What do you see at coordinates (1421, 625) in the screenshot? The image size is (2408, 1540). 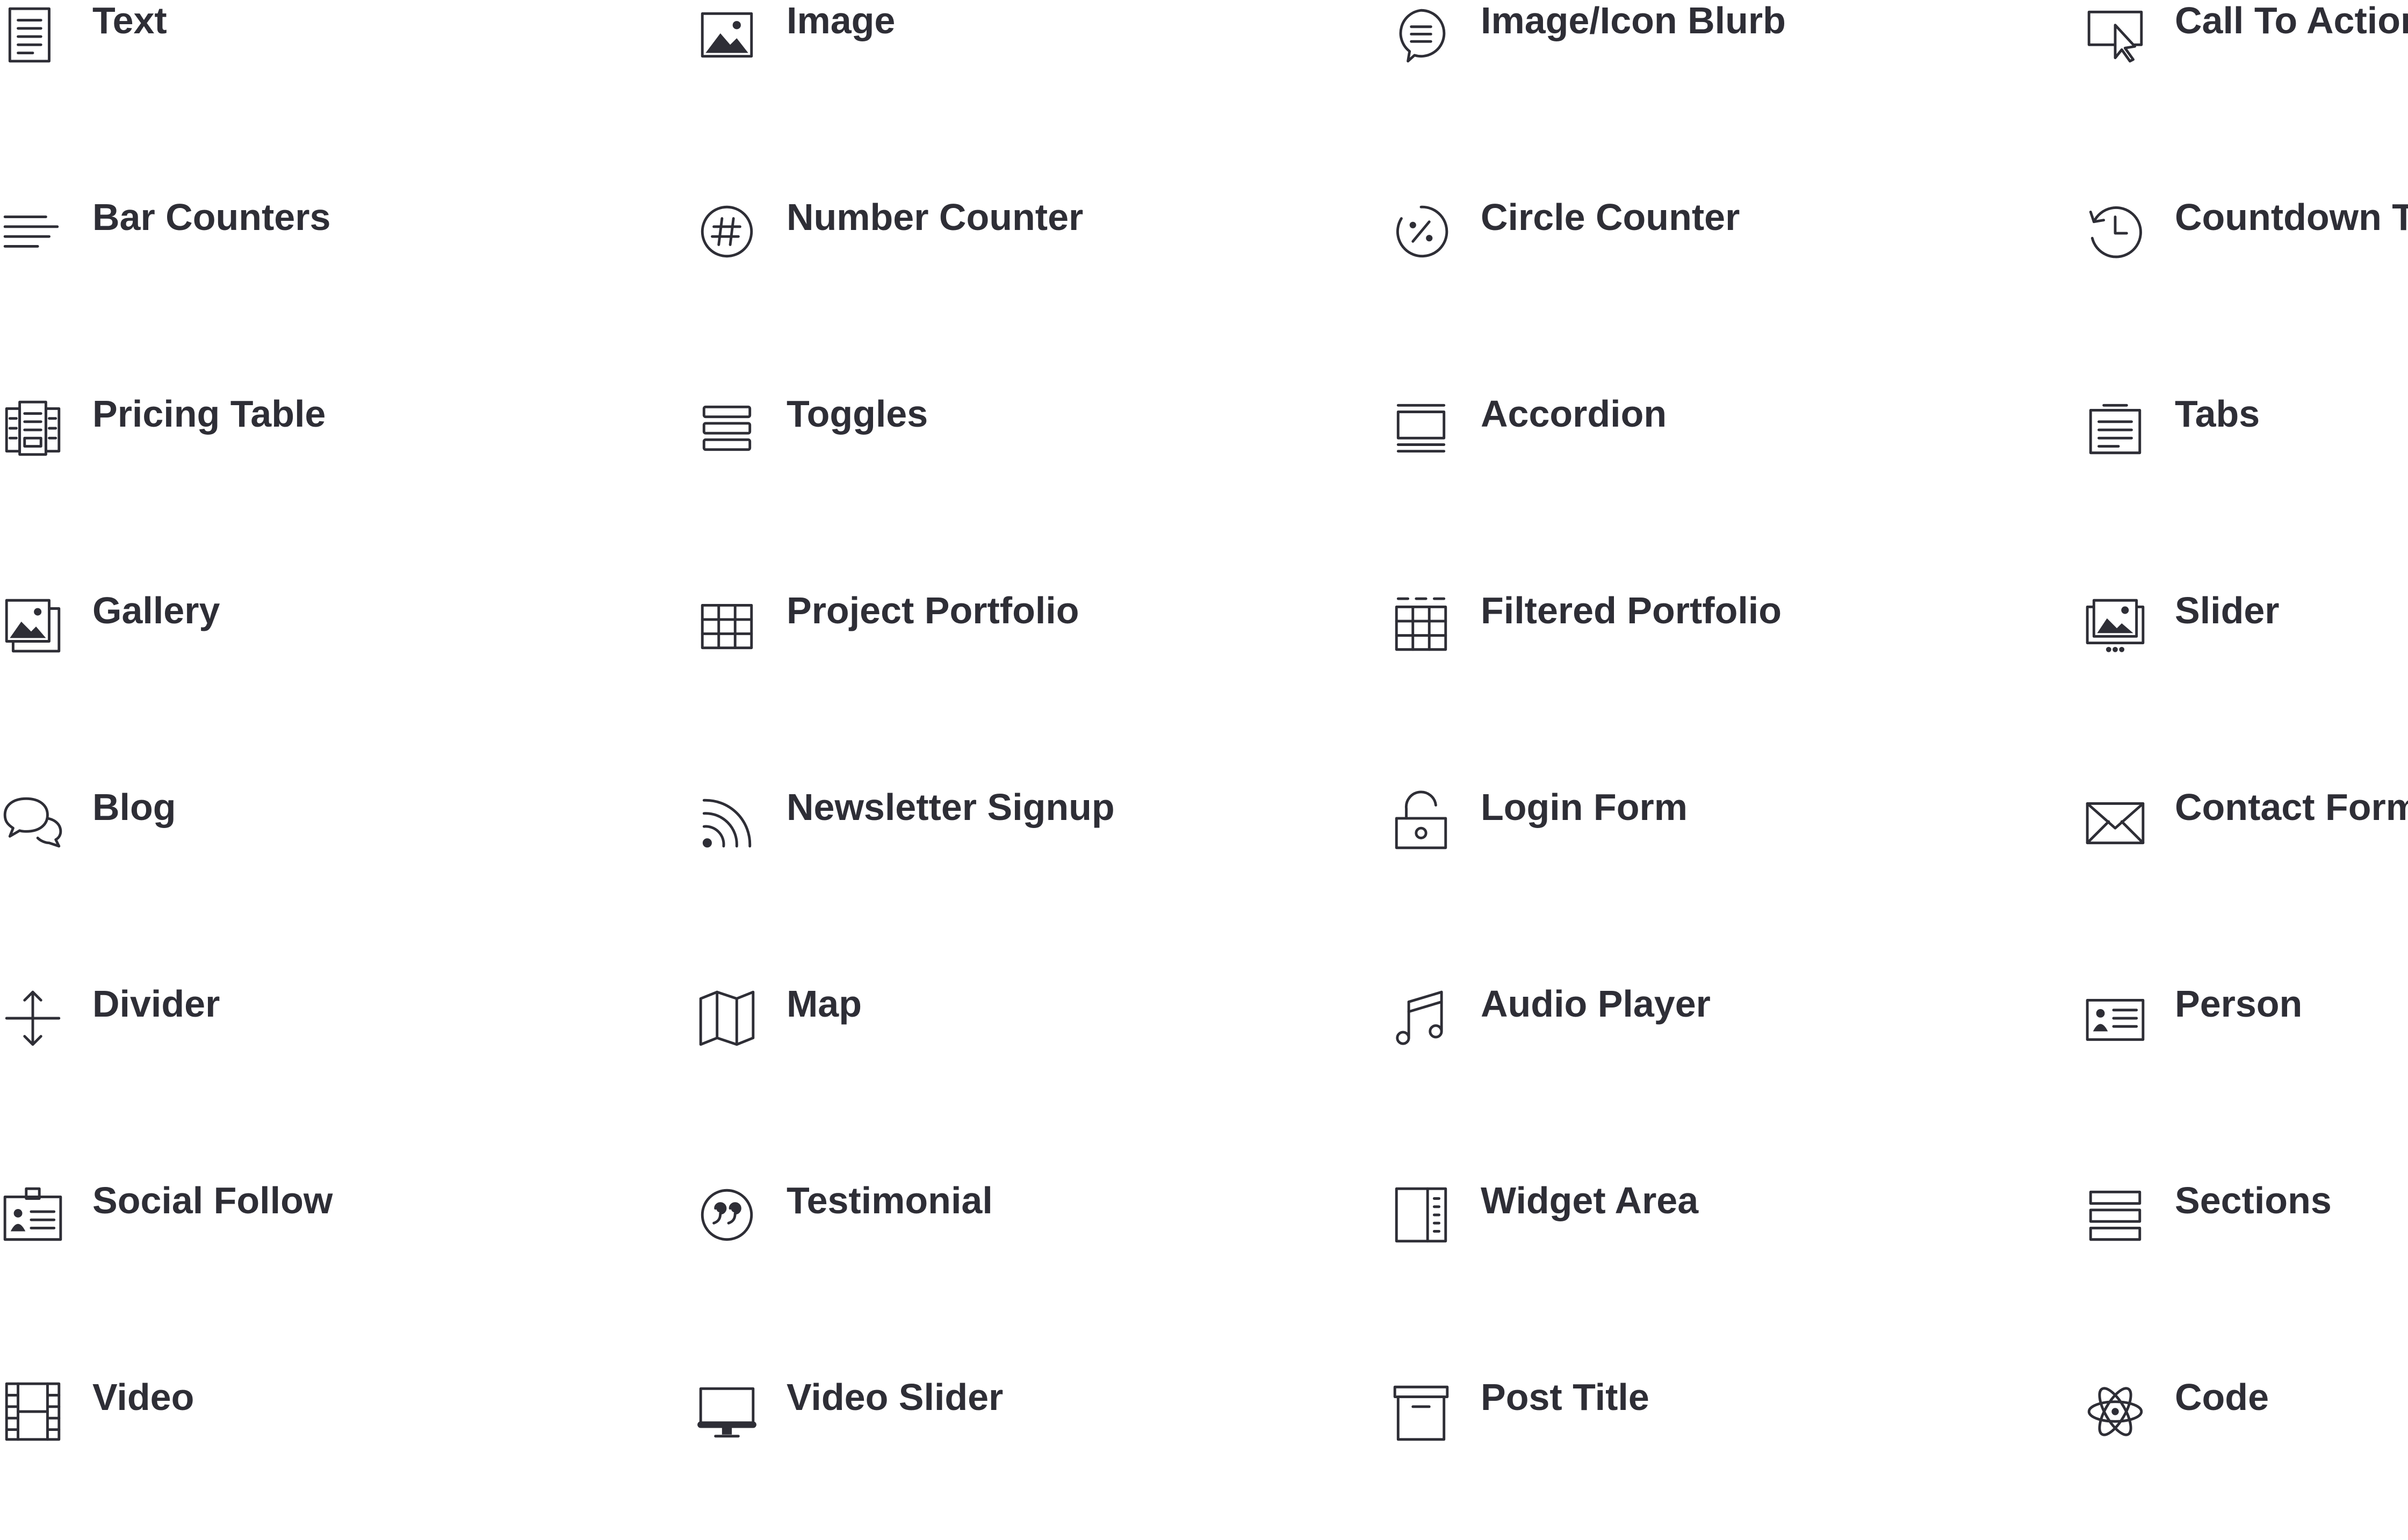 I see `filtered-portfolio-icon` at bounding box center [1421, 625].